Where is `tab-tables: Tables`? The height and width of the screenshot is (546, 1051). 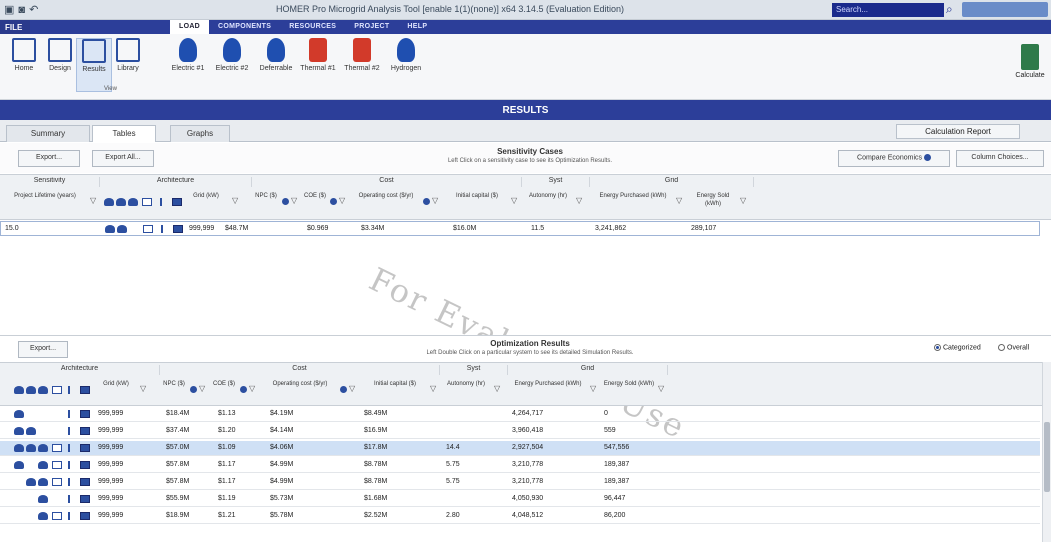
tab-tables: Tables is located at coordinates (124, 133).